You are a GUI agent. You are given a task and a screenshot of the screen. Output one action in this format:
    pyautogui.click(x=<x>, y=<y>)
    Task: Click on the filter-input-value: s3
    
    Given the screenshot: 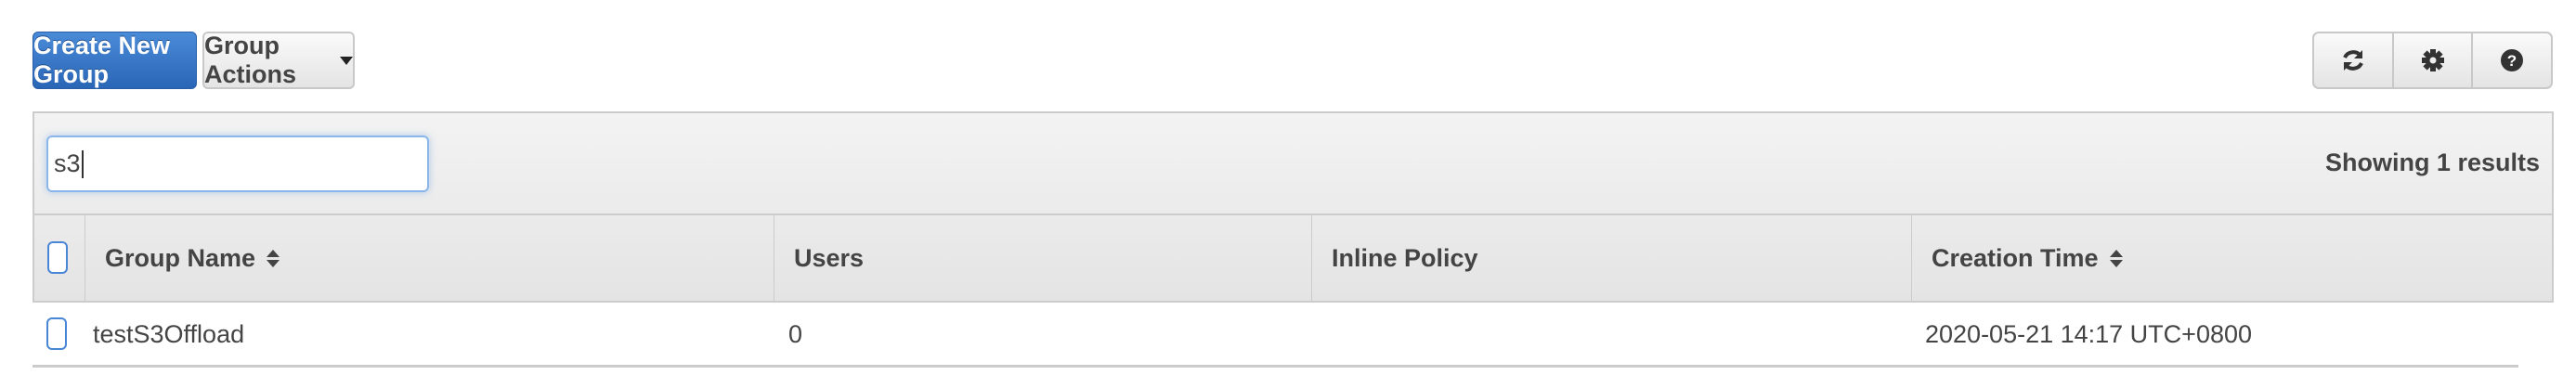 What is the action you would take?
    pyautogui.click(x=67, y=163)
    